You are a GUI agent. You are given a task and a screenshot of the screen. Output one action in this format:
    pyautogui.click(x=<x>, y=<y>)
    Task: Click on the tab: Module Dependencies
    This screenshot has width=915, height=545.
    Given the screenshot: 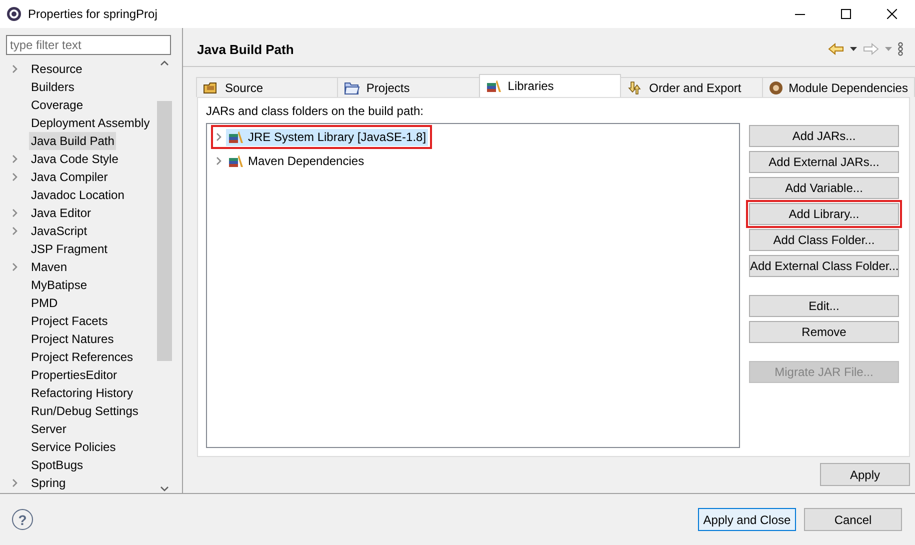 What is the action you would take?
    pyautogui.click(x=838, y=87)
    